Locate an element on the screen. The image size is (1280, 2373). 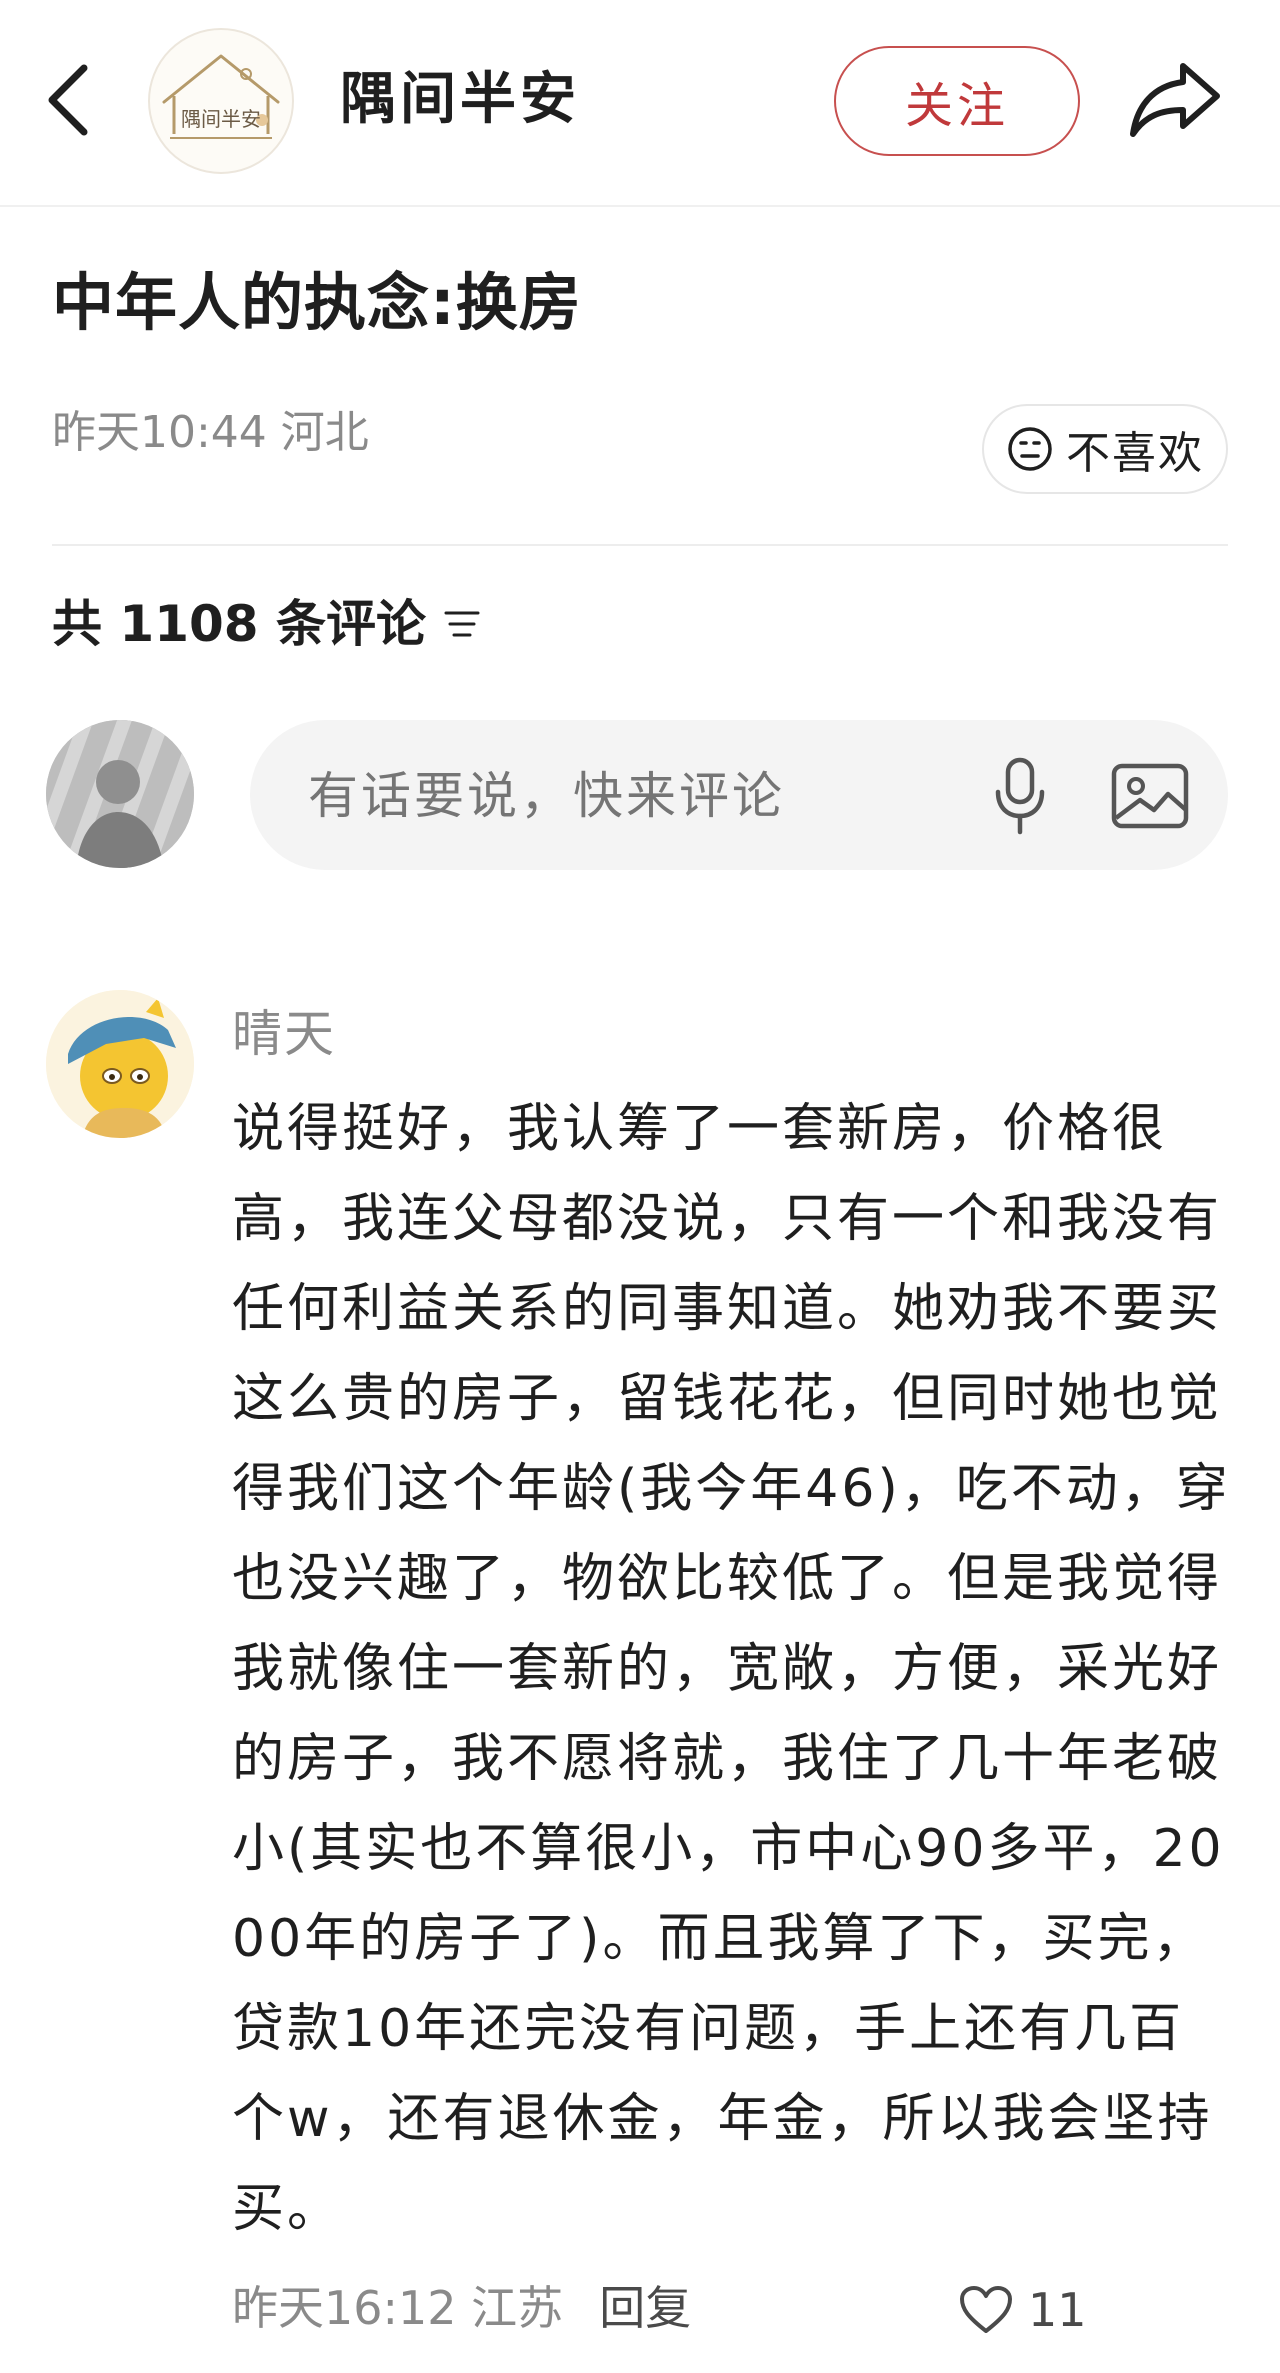
comment-composer is located at coordinates (739, 795).